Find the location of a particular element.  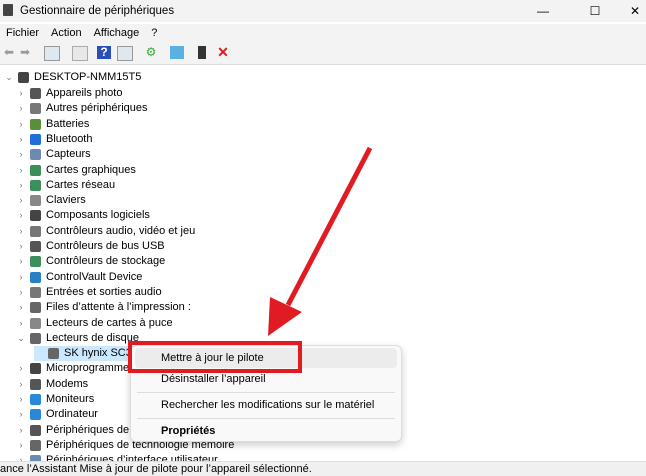

red-arrow-annotation is located at coordinates (320, 241).